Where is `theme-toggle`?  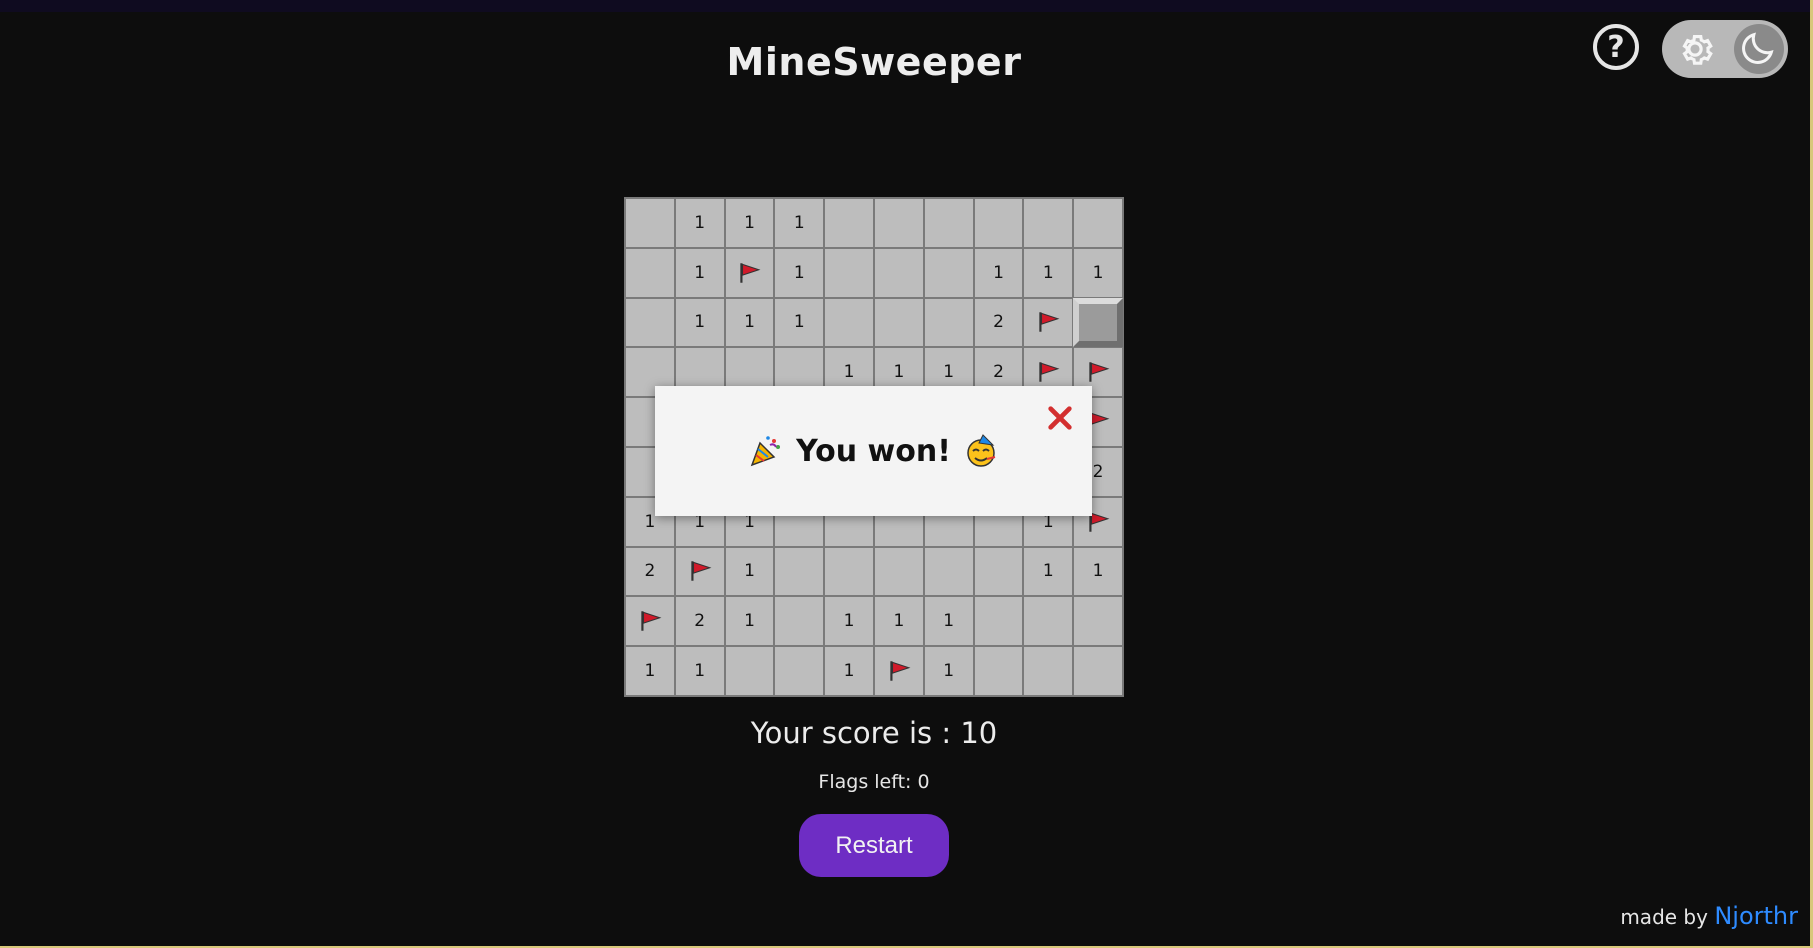 theme-toggle is located at coordinates (1725, 49).